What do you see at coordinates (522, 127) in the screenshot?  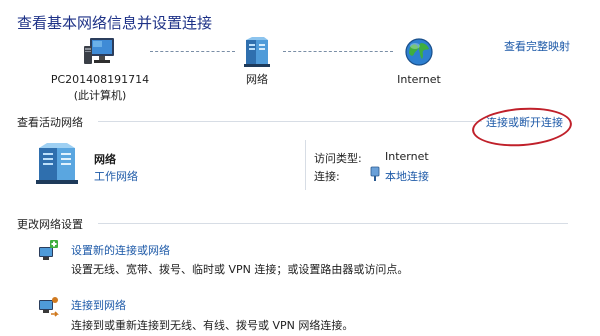 I see `highlight-oval` at bounding box center [522, 127].